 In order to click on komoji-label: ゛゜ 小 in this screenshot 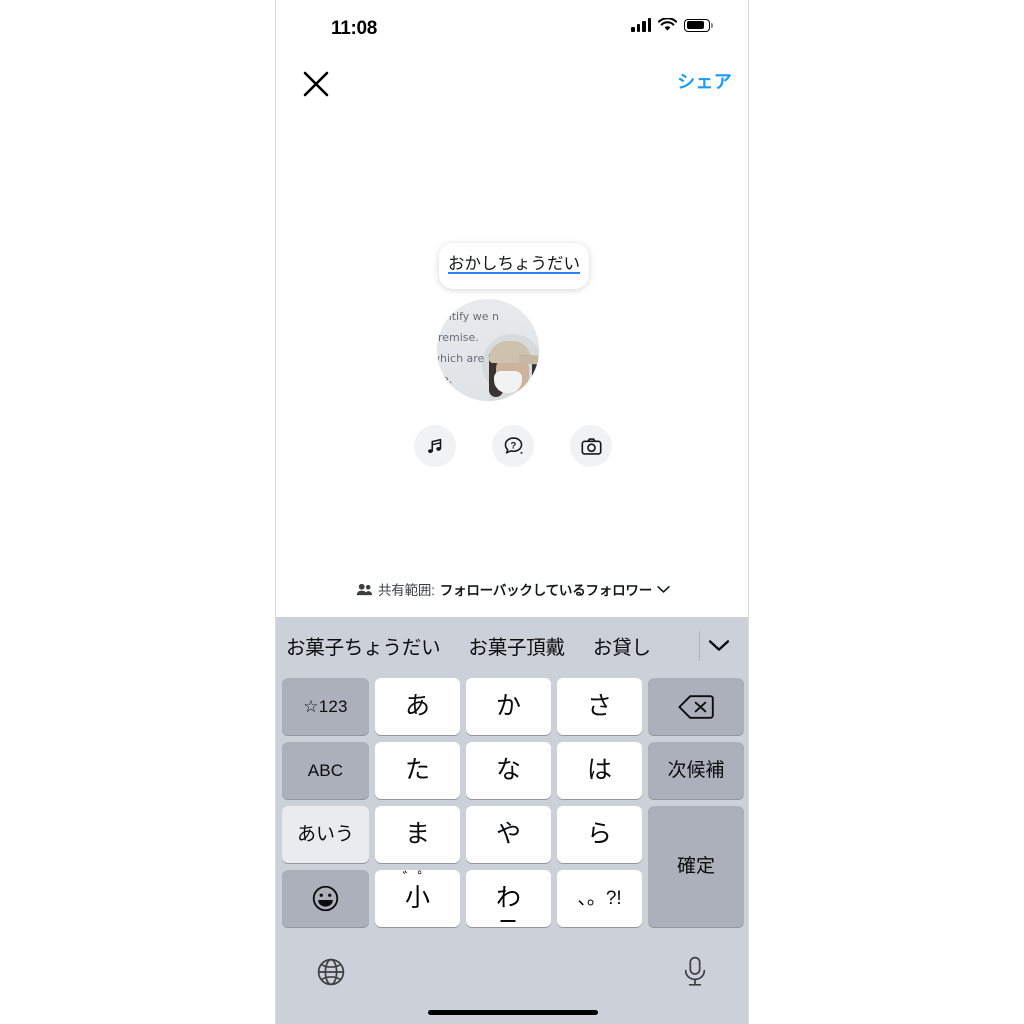, I will do `click(417, 891)`.